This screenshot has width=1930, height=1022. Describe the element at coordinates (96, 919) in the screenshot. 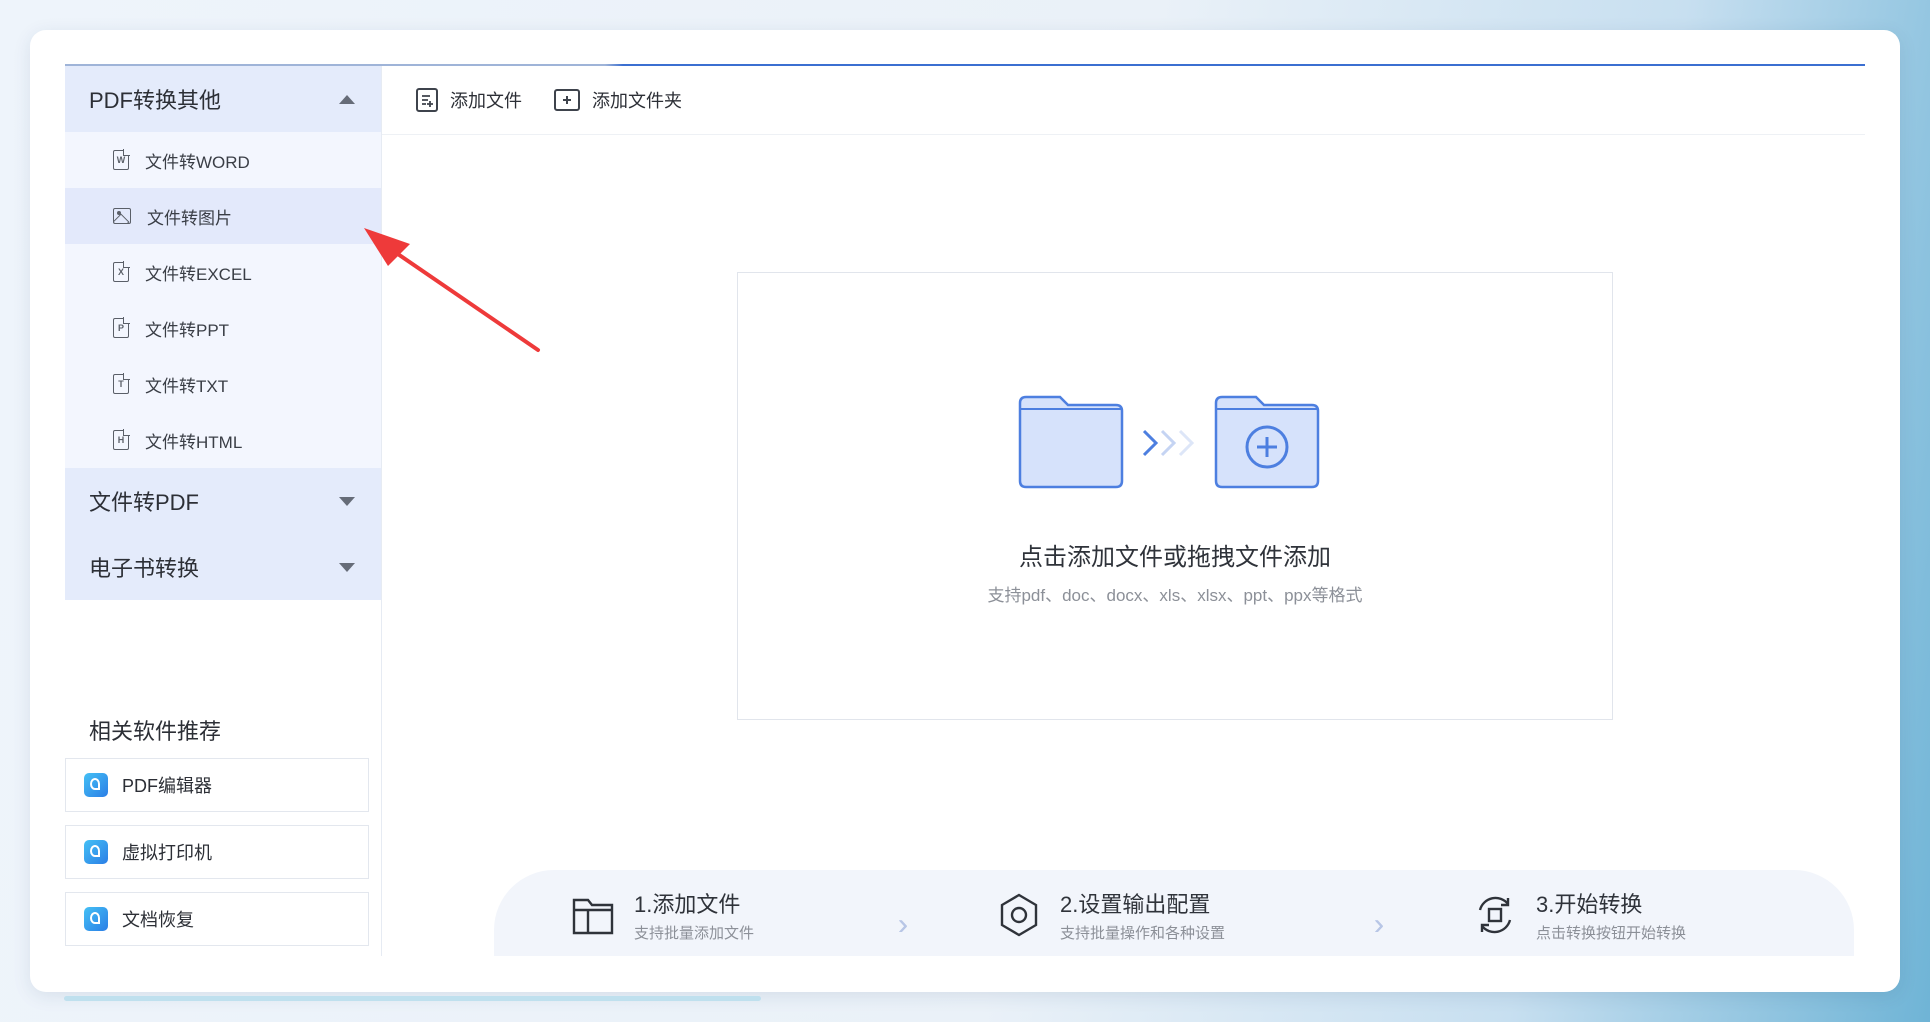

I see `doc-recovery-app-icon` at that location.